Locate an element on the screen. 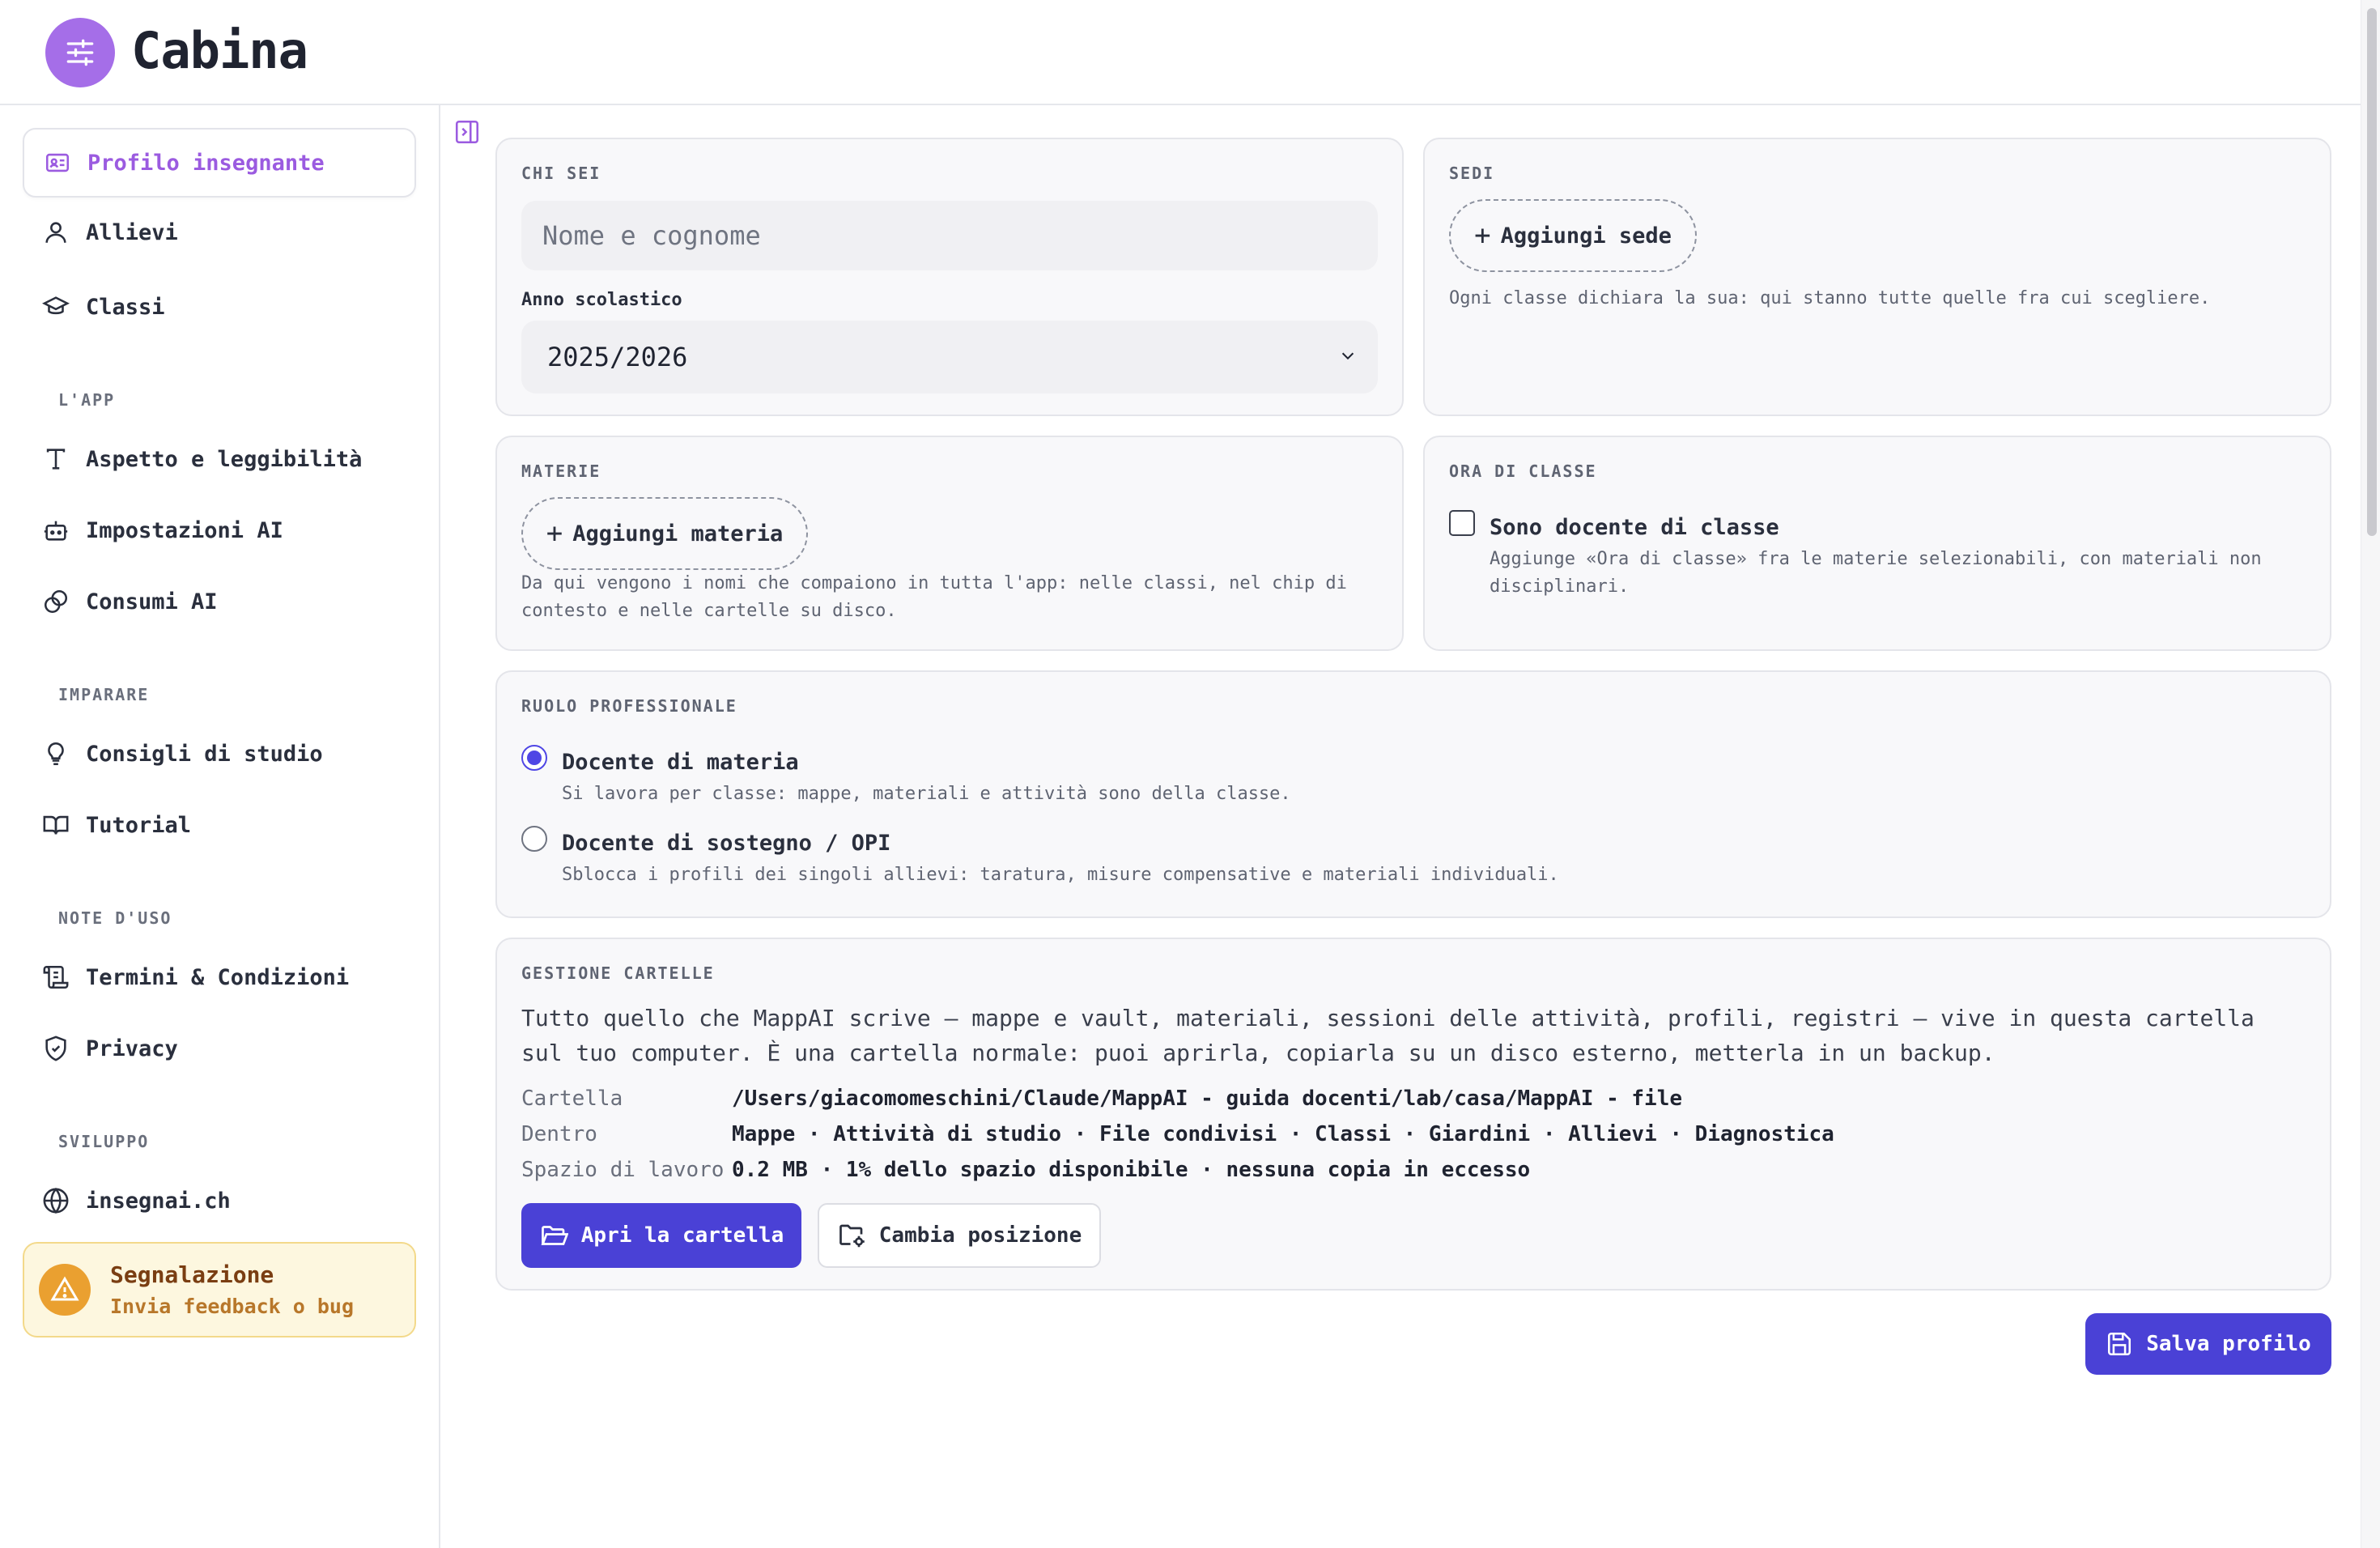  sidebar-item-termini: Termini & Condizioni is located at coordinates (220, 977).